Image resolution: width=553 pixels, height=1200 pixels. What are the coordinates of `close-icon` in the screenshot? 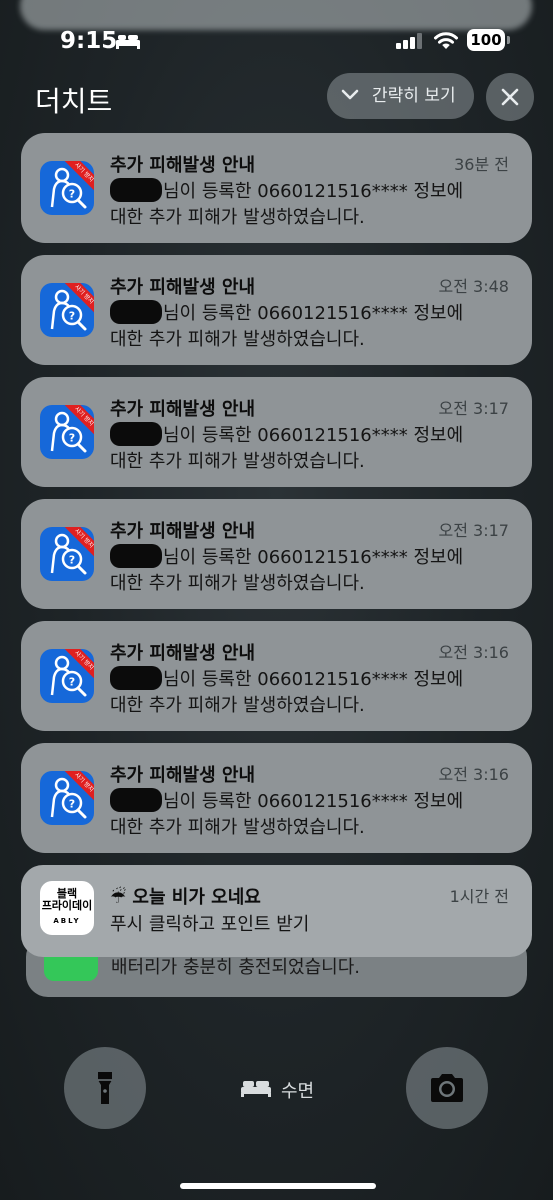 It's located at (510, 97).